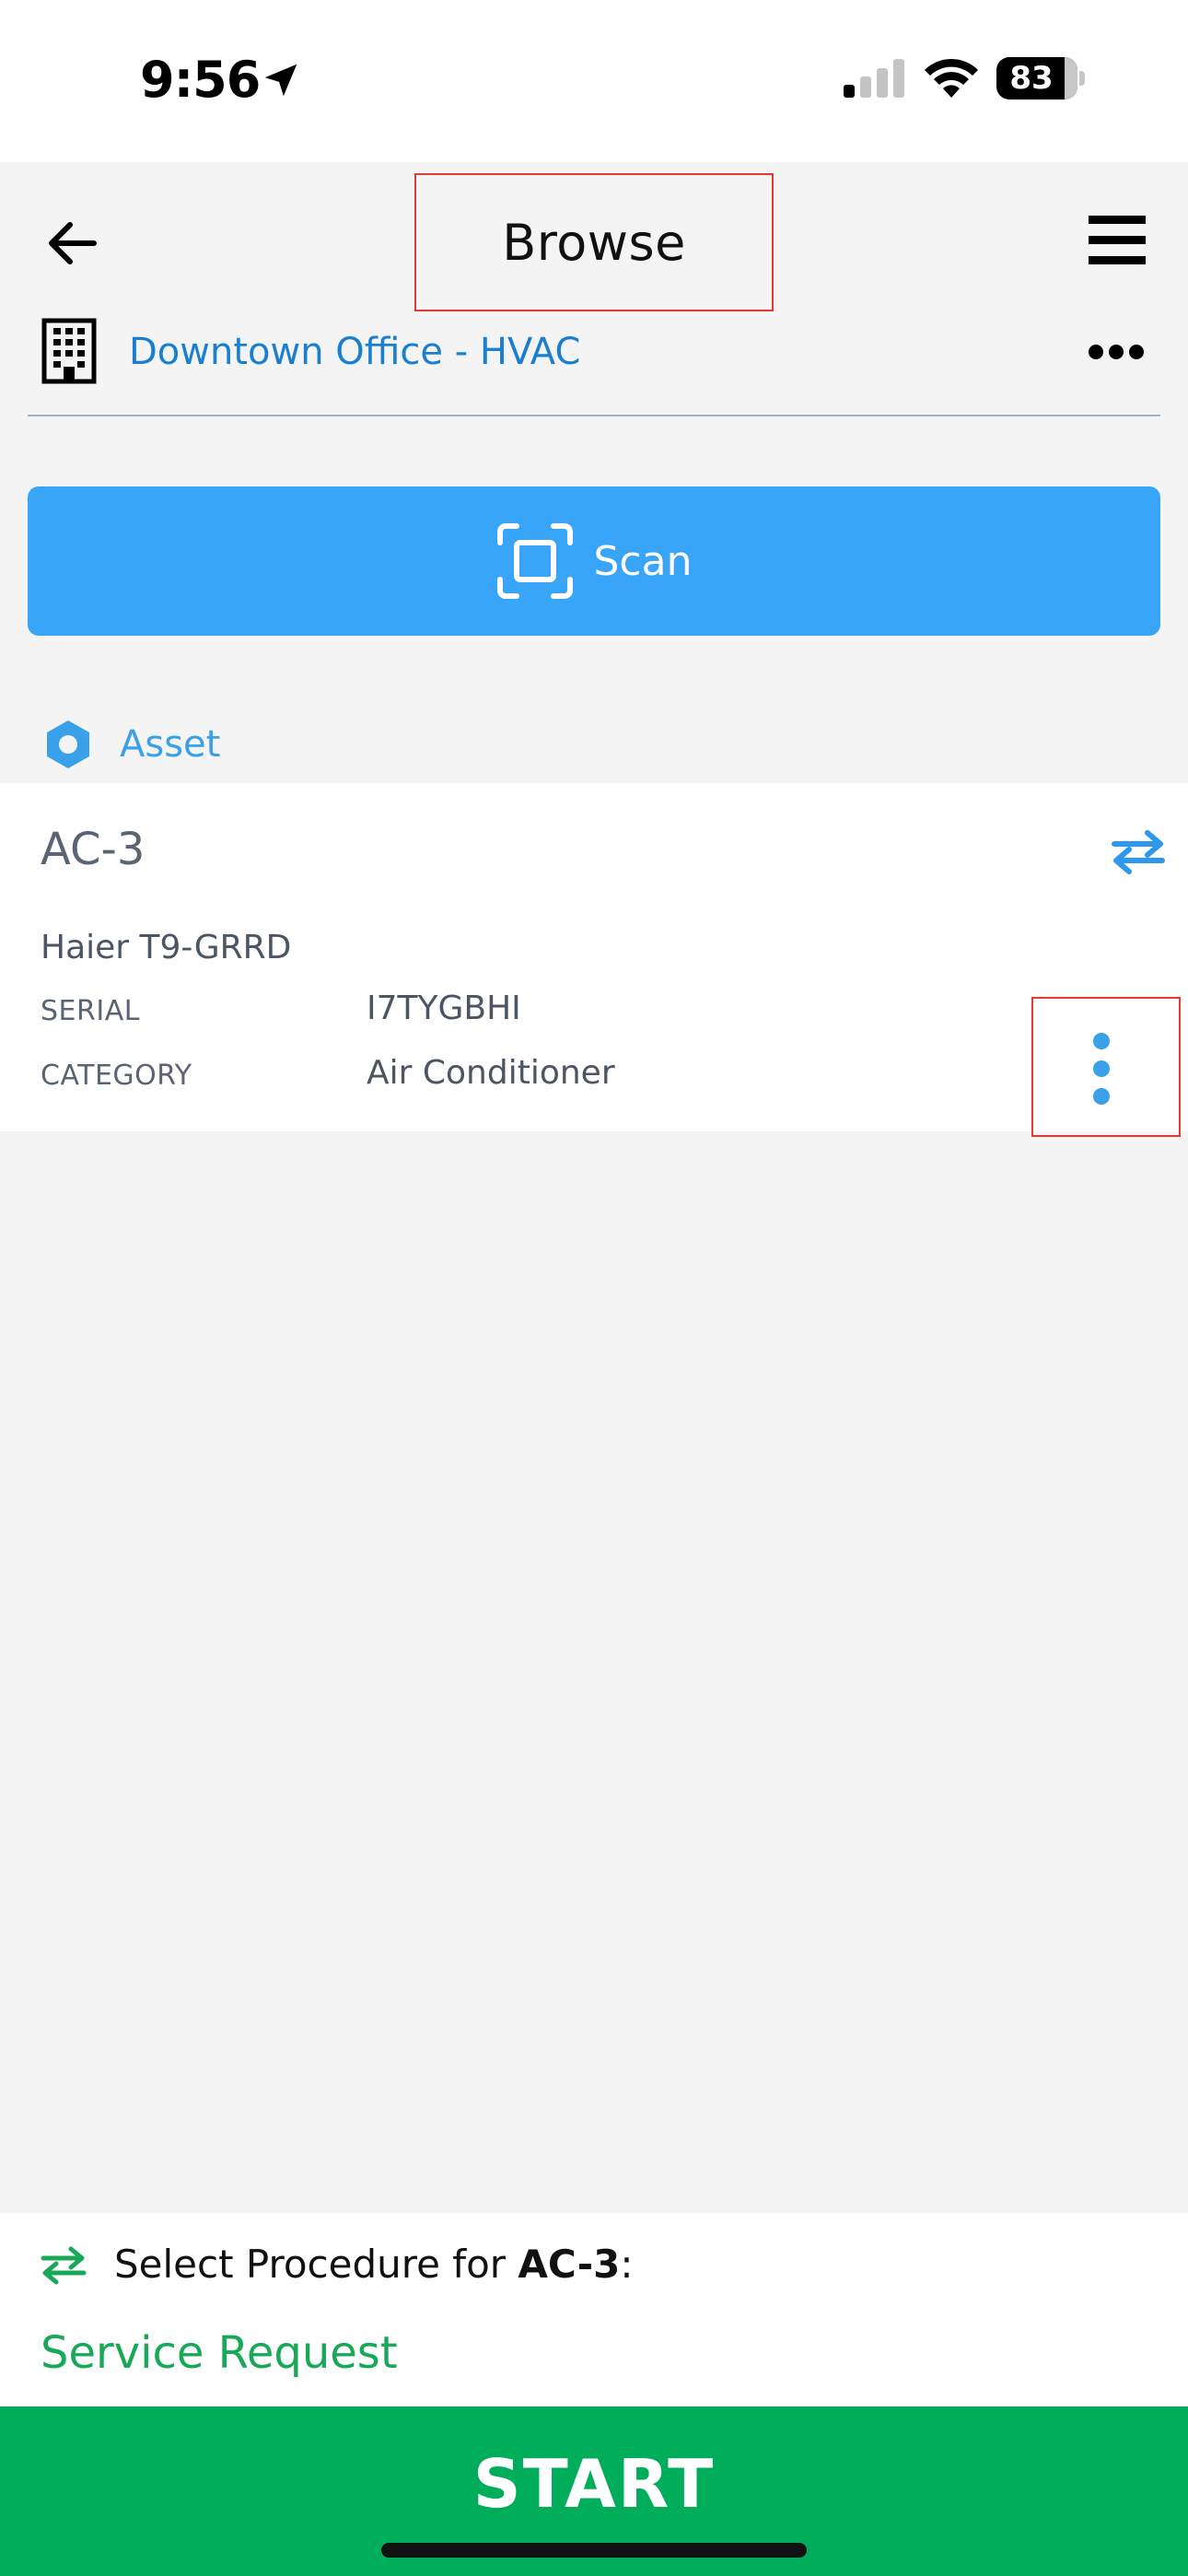  Describe the element at coordinates (534, 561) in the screenshot. I see `scan-frame-icon` at that location.